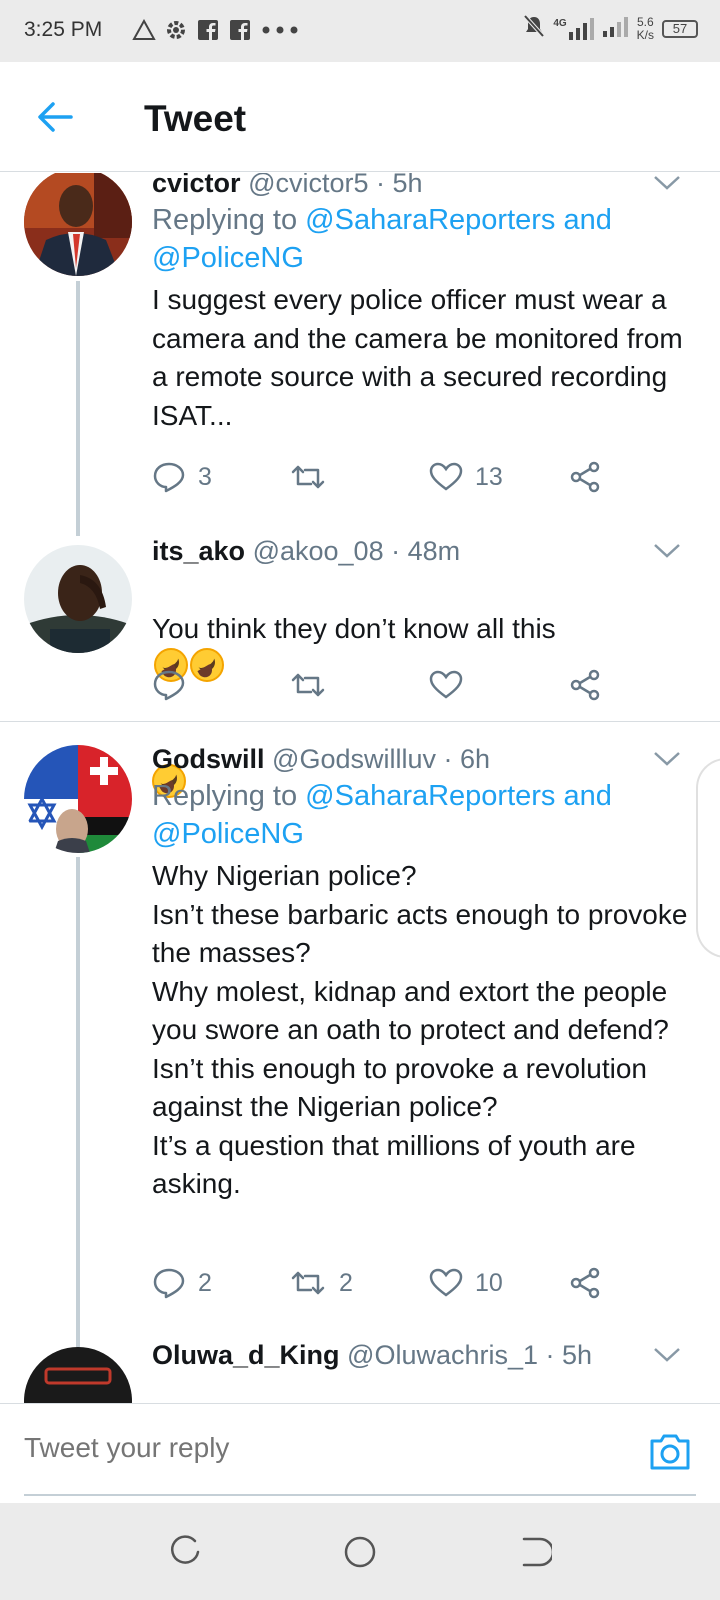 The width and height of the screenshot is (720, 1600). I want to click on username: @akoo_08, so click(318, 551).